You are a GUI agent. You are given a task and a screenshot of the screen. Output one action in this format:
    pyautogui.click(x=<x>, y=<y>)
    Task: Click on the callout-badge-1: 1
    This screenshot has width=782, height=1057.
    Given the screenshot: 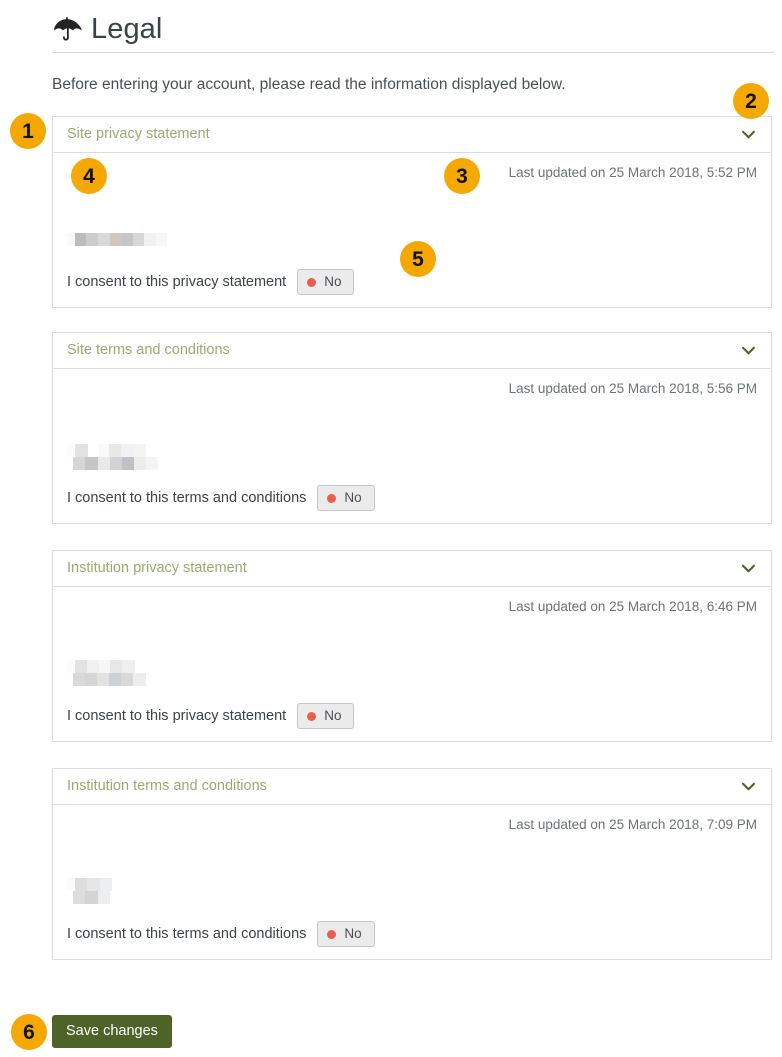 What is the action you would take?
    pyautogui.click(x=28, y=131)
    